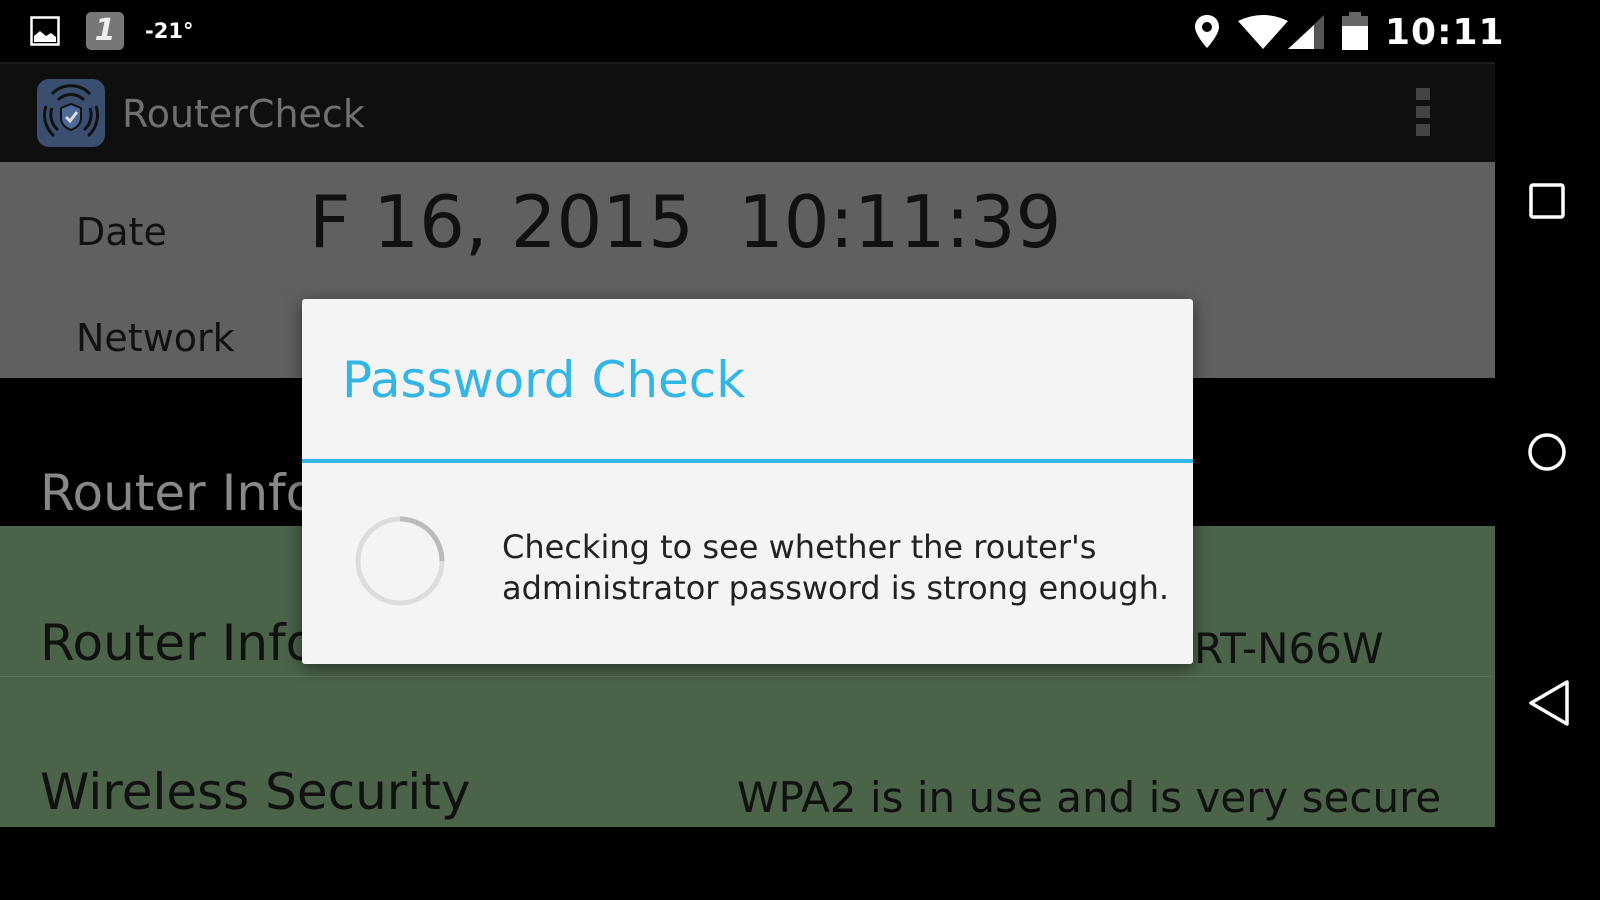 The image size is (1600, 900). Describe the element at coordinates (747, 112) in the screenshot. I see `app-bar: RouterCheck` at that location.